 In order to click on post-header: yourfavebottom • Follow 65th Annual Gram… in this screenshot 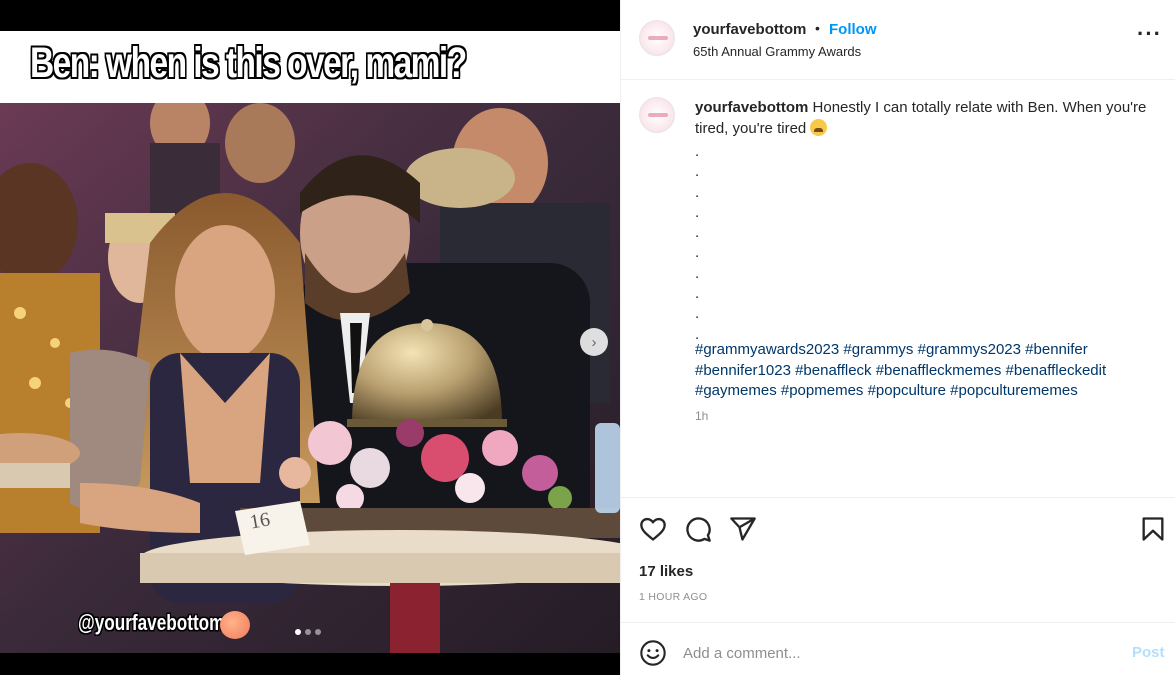, I will do `click(898, 40)`.